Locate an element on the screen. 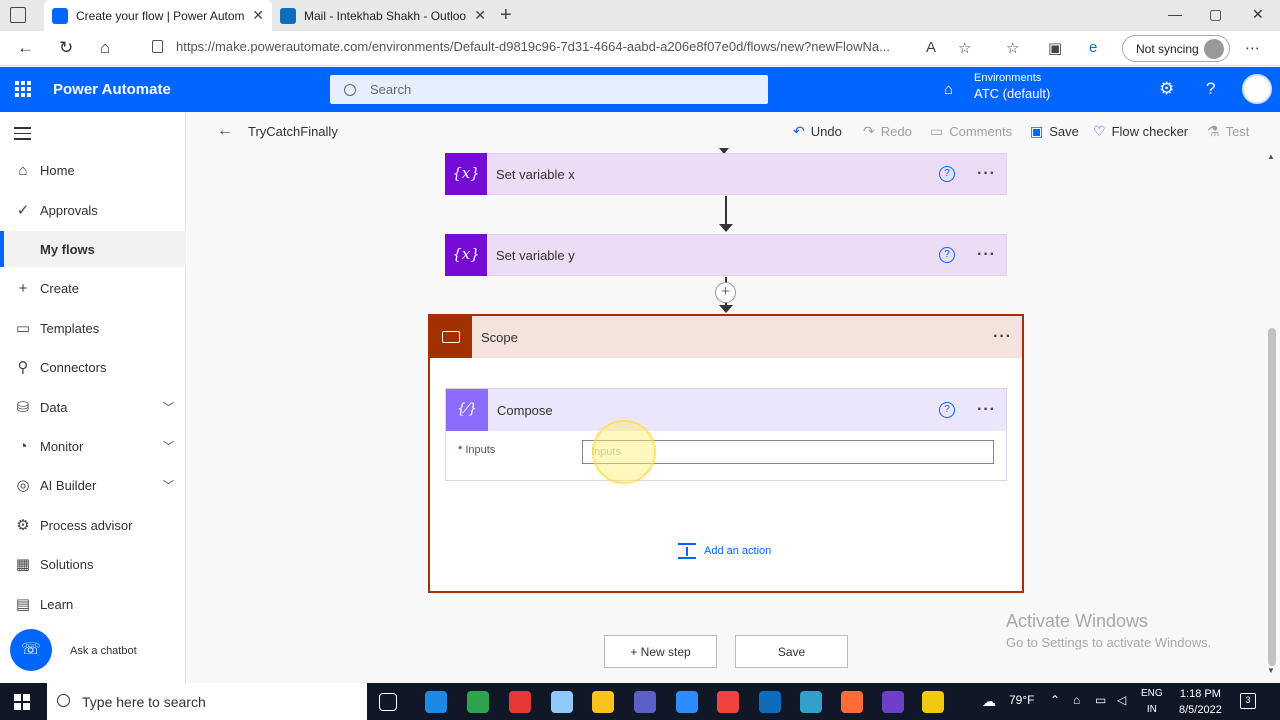 Image resolution: width=1280 pixels, height=720 pixels. action-card-set-variable-y: {x} Set variable y ? ··· is located at coordinates (726, 255).